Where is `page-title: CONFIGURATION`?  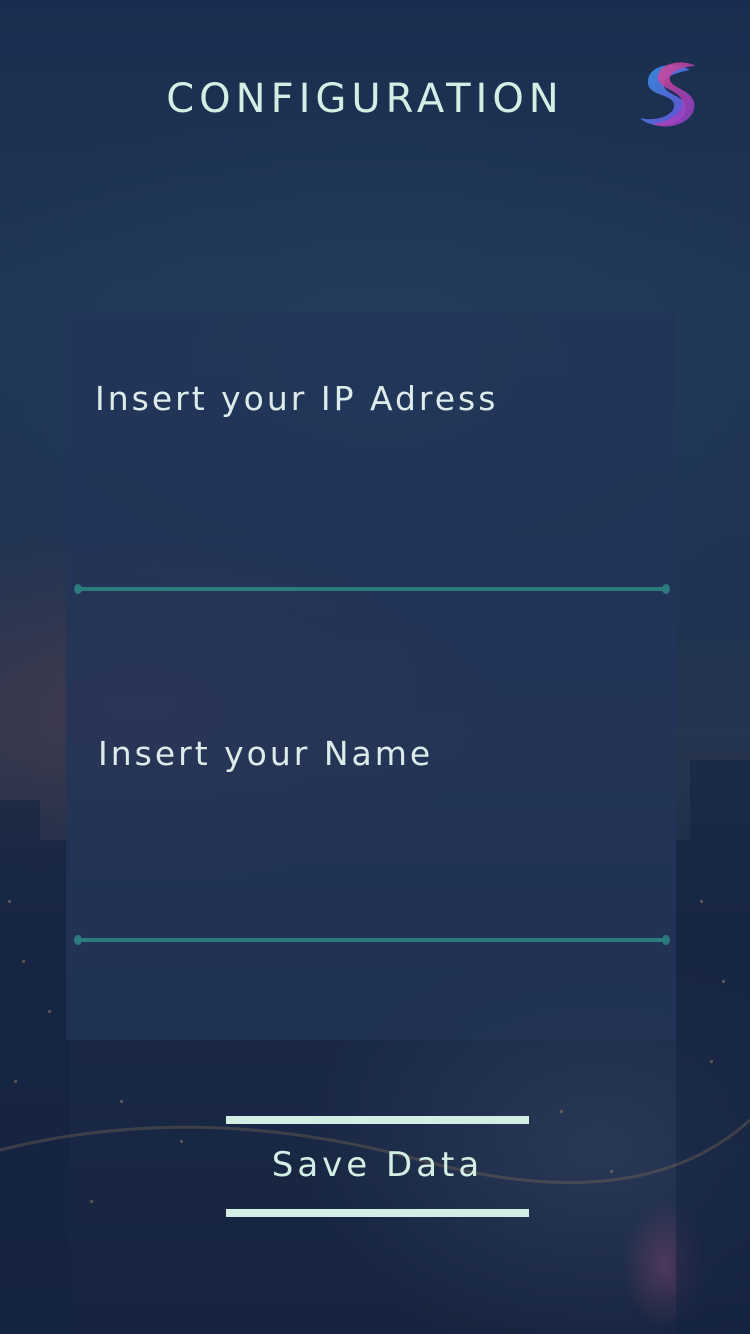 page-title: CONFIGURATION is located at coordinates (365, 99).